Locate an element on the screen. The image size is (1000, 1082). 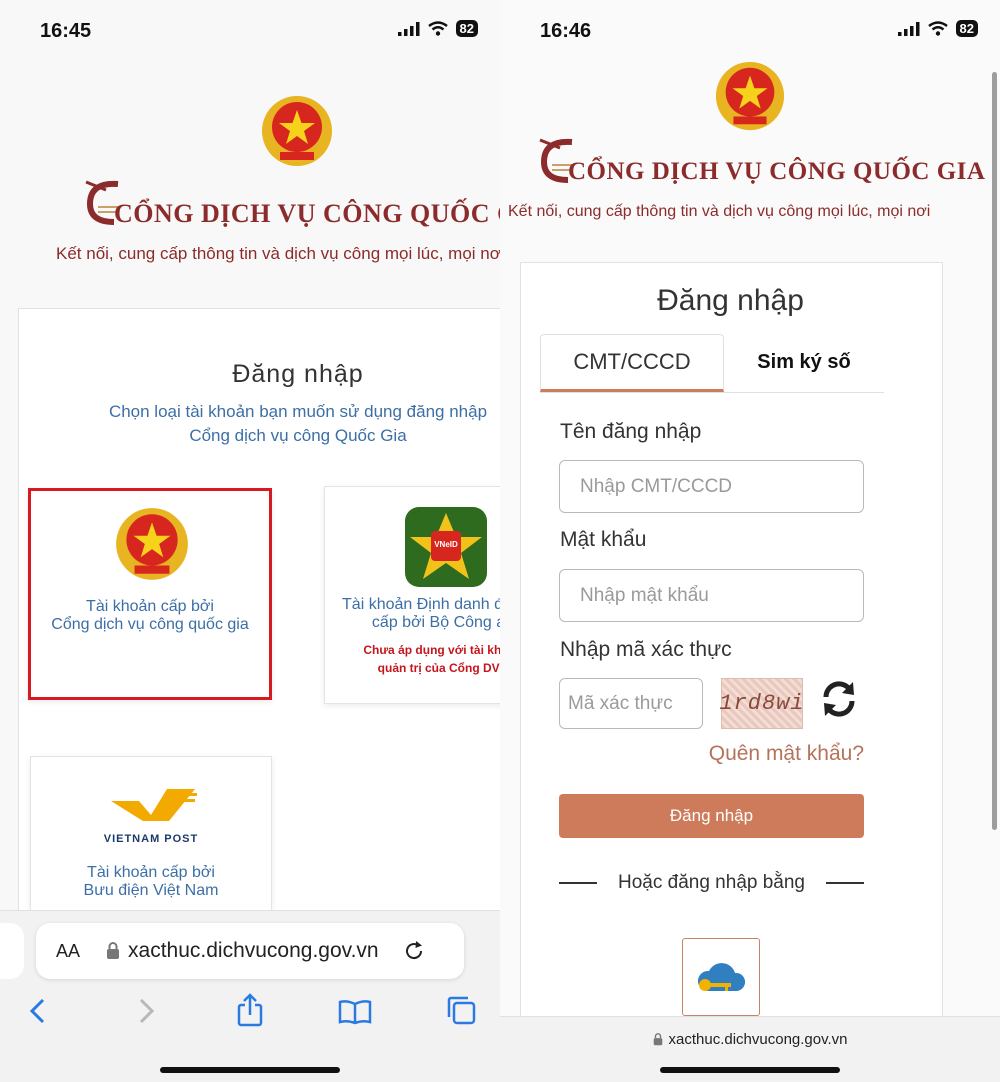
captcha-input: Mã xác thực is located at coordinates (631, 703).